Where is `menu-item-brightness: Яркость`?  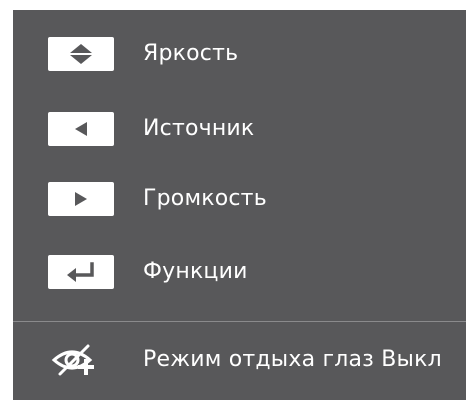 menu-item-brightness: Яркость is located at coordinates (239, 54).